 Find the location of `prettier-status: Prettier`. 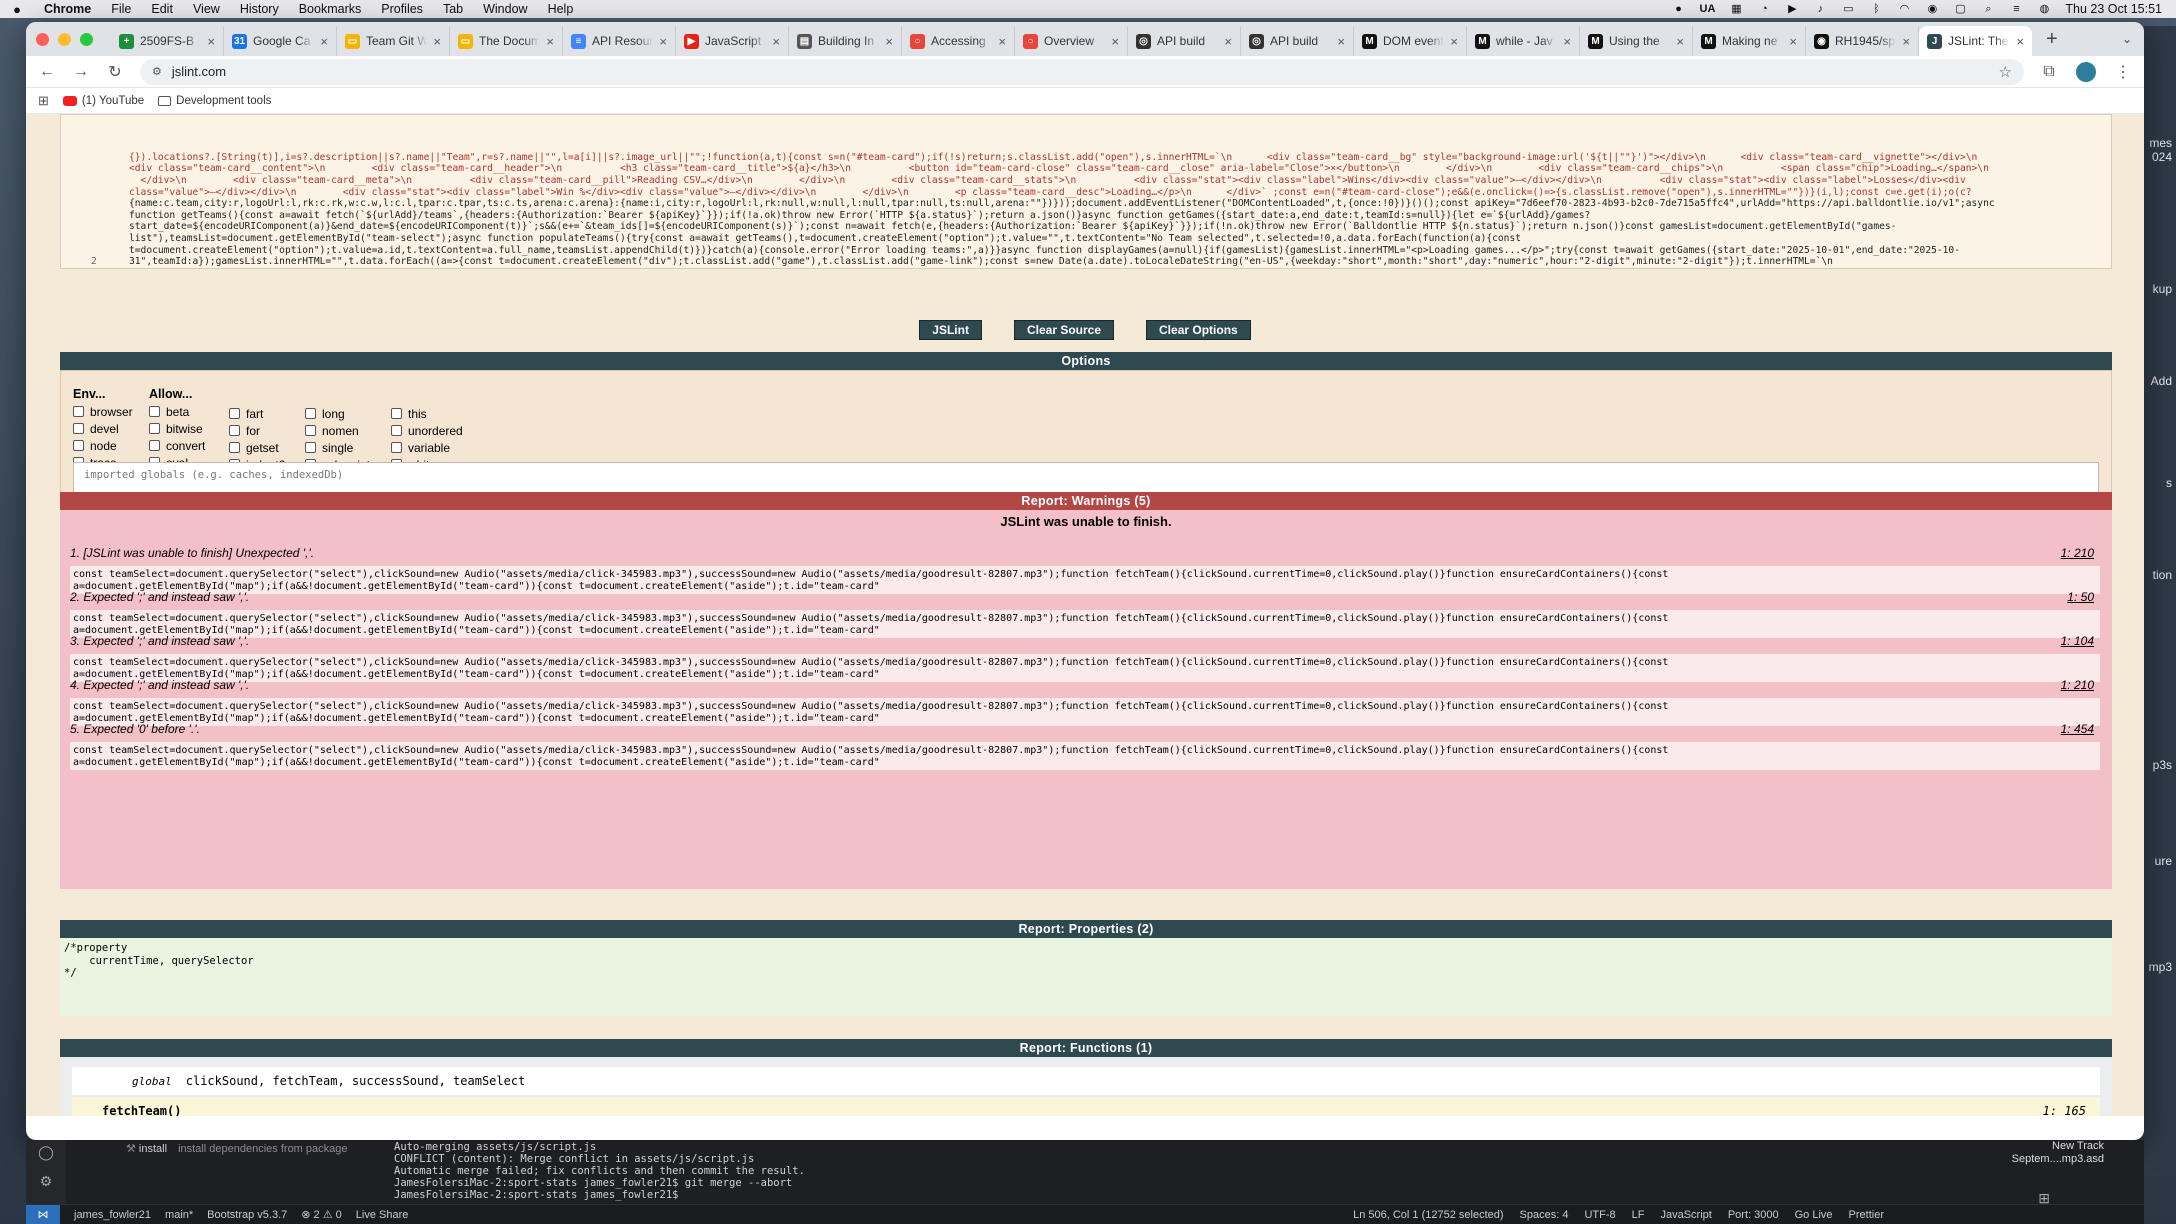

prettier-status: Prettier is located at coordinates (1866, 1215).